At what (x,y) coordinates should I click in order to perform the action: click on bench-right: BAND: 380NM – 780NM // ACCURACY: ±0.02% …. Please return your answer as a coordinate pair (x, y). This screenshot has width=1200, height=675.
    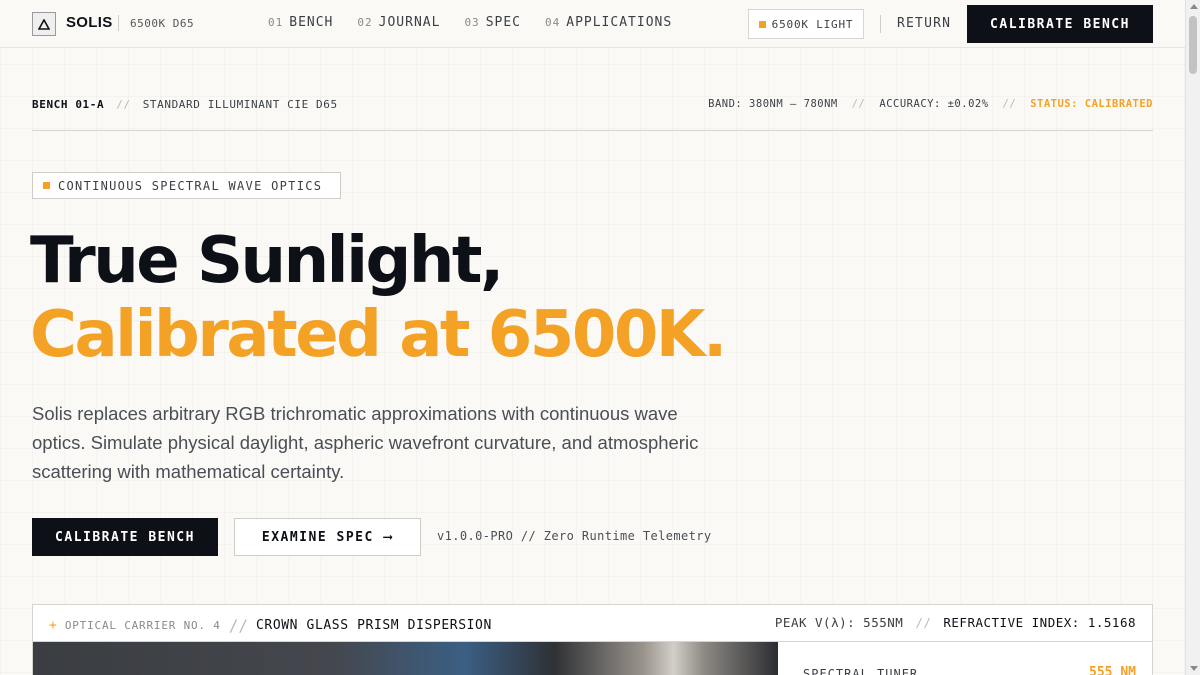
    Looking at the image, I should click on (930, 104).